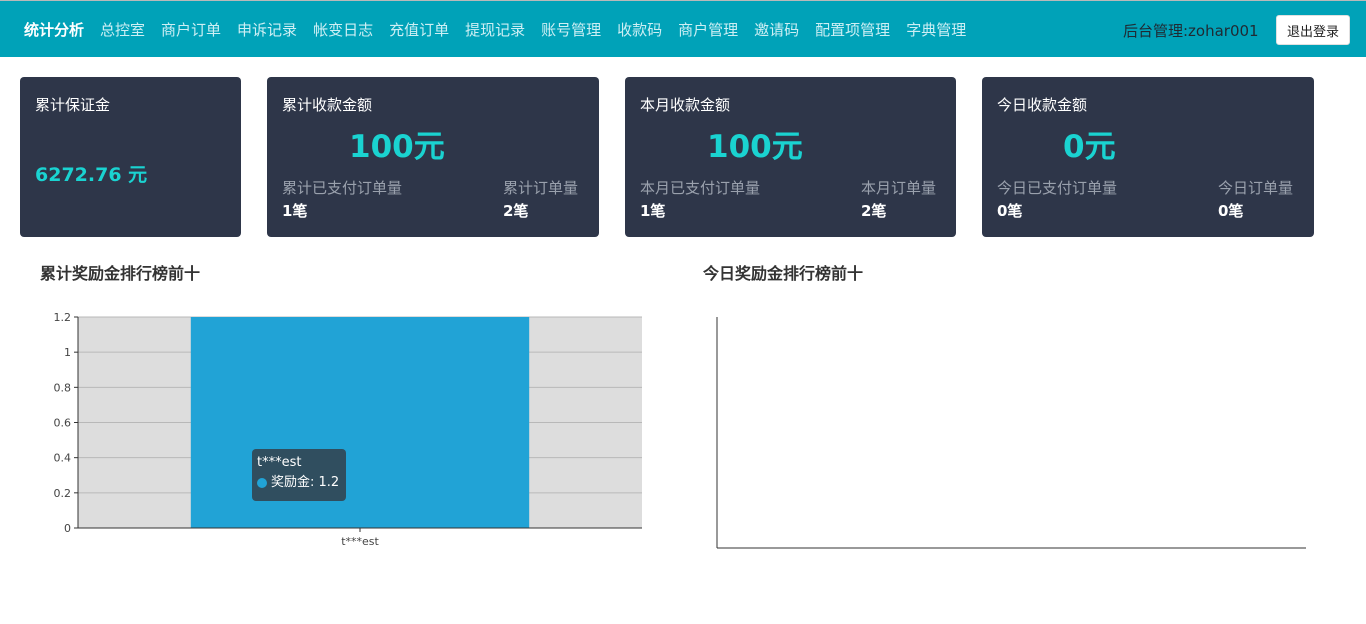  What do you see at coordinates (54, 29) in the screenshot?
I see `nav-item-0: 统计分析` at bounding box center [54, 29].